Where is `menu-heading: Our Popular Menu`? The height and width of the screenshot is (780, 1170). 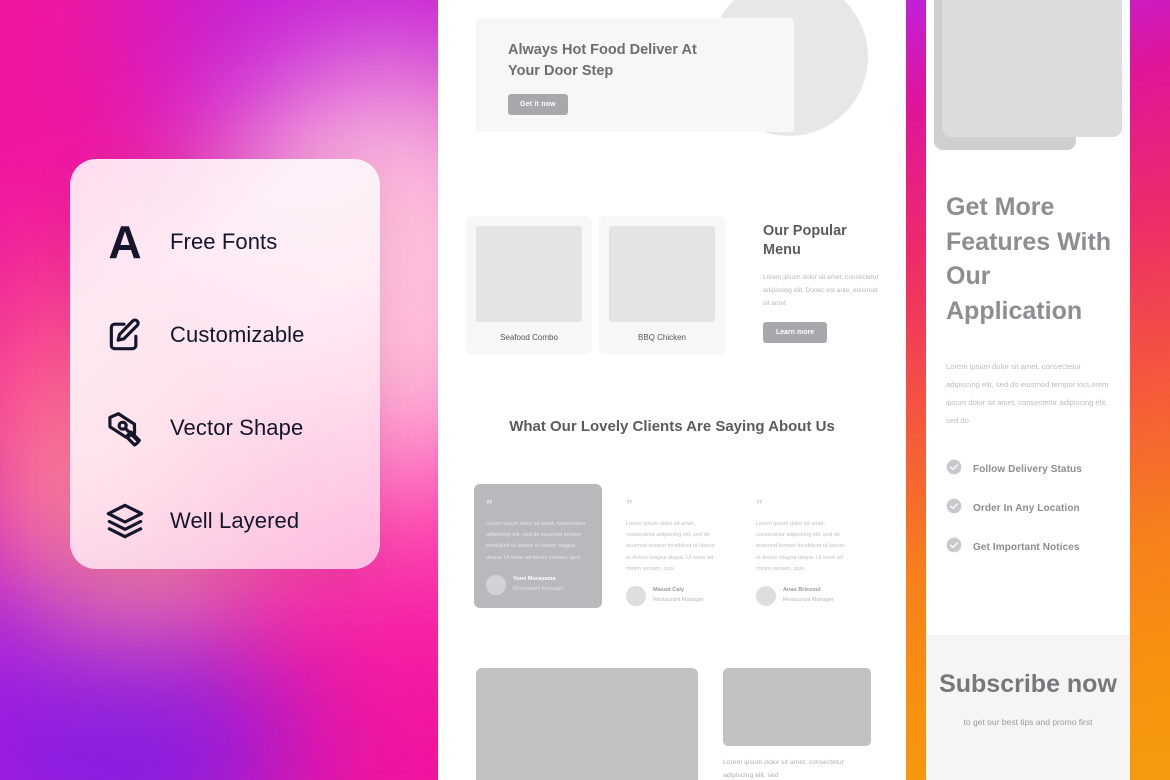 menu-heading: Our Popular Menu is located at coordinates (805, 241).